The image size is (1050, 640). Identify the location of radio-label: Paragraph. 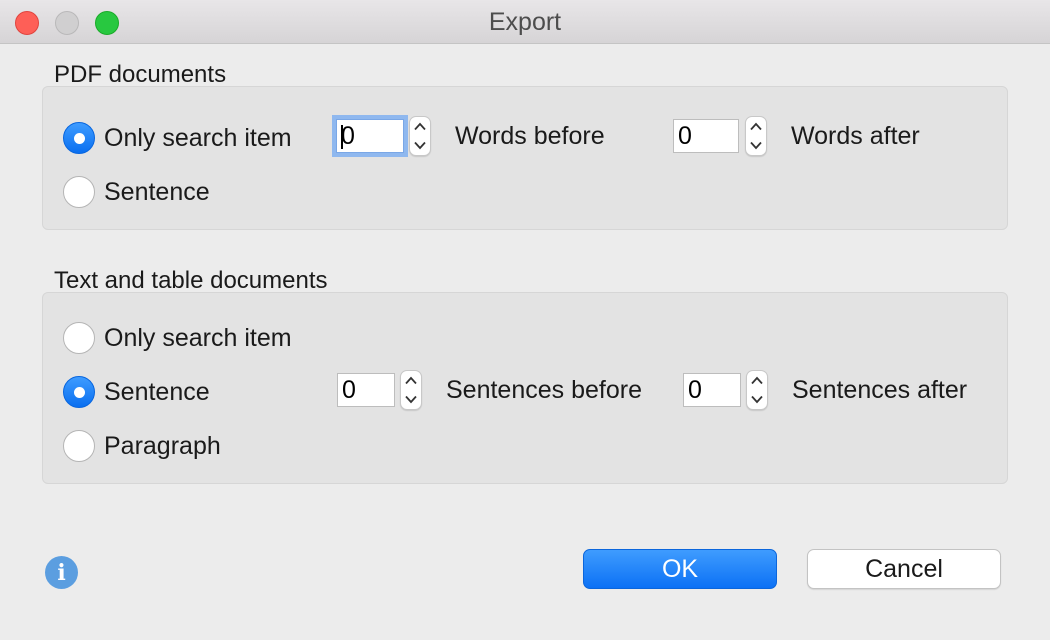
(162, 445).